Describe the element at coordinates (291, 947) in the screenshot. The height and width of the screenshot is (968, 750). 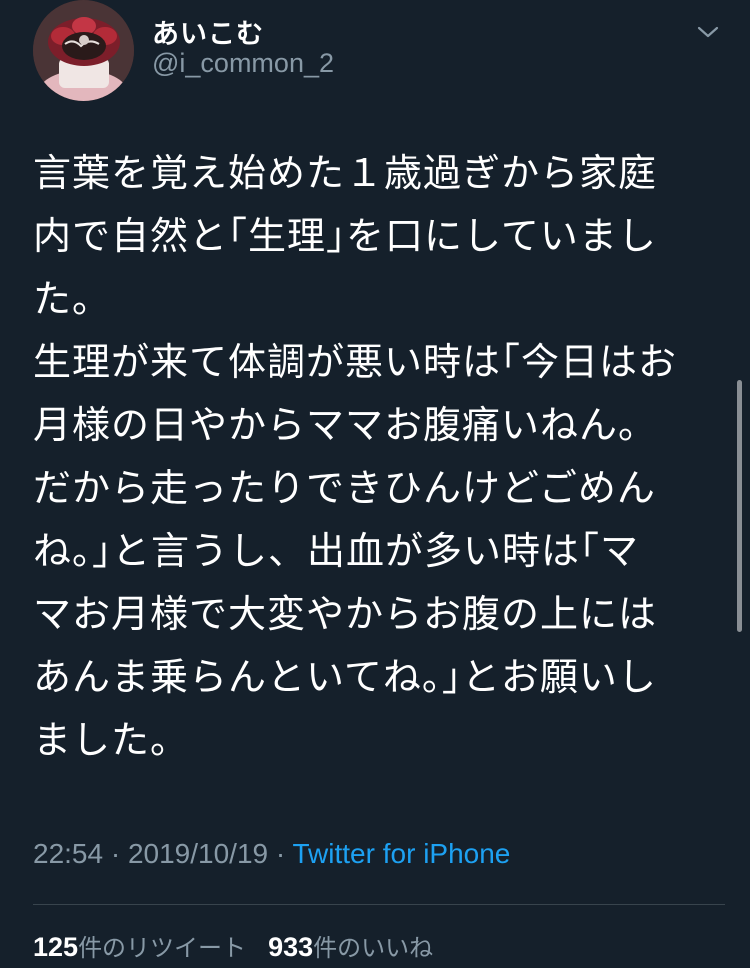
I see `likes-count: 933` at that location.